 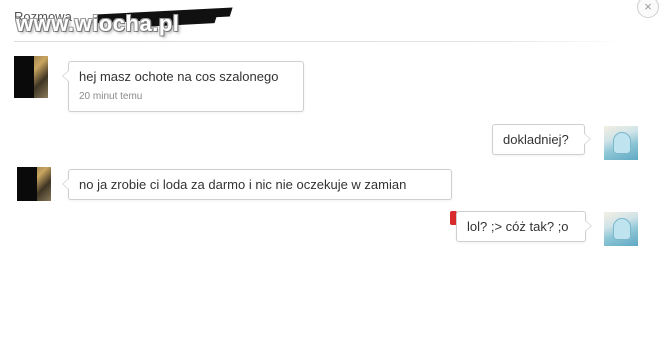 What do you see at coordinates (518, 226) in the screenshot?
I see `message-text: lol? ;> cóż tak? ;o` at bounding box center [518, 226].